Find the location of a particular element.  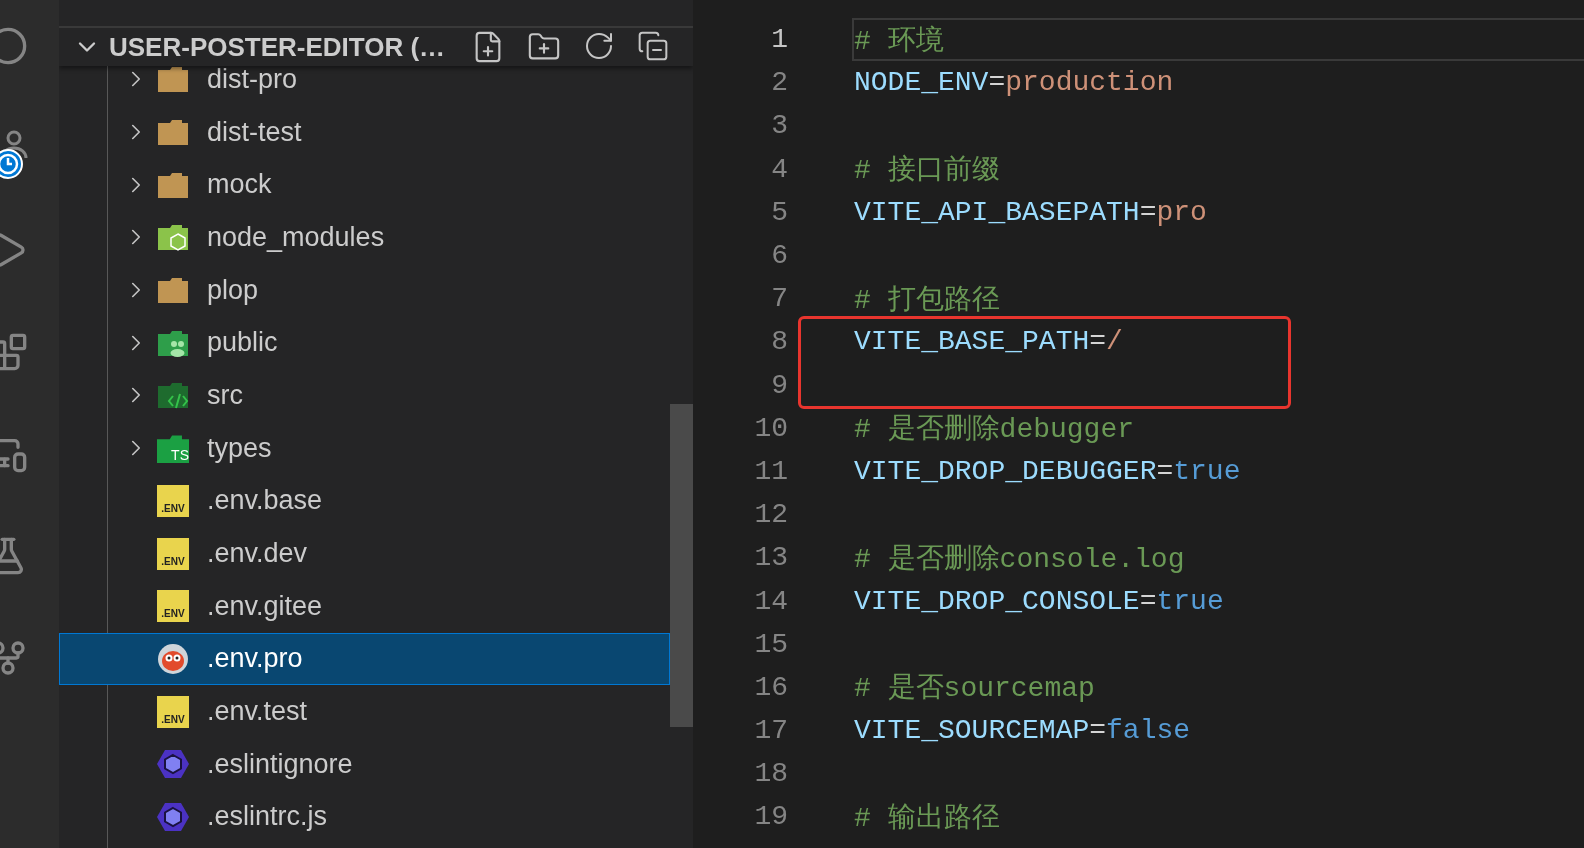

code-comment: # 是否sourcemap is located at coordinates (974, 689).